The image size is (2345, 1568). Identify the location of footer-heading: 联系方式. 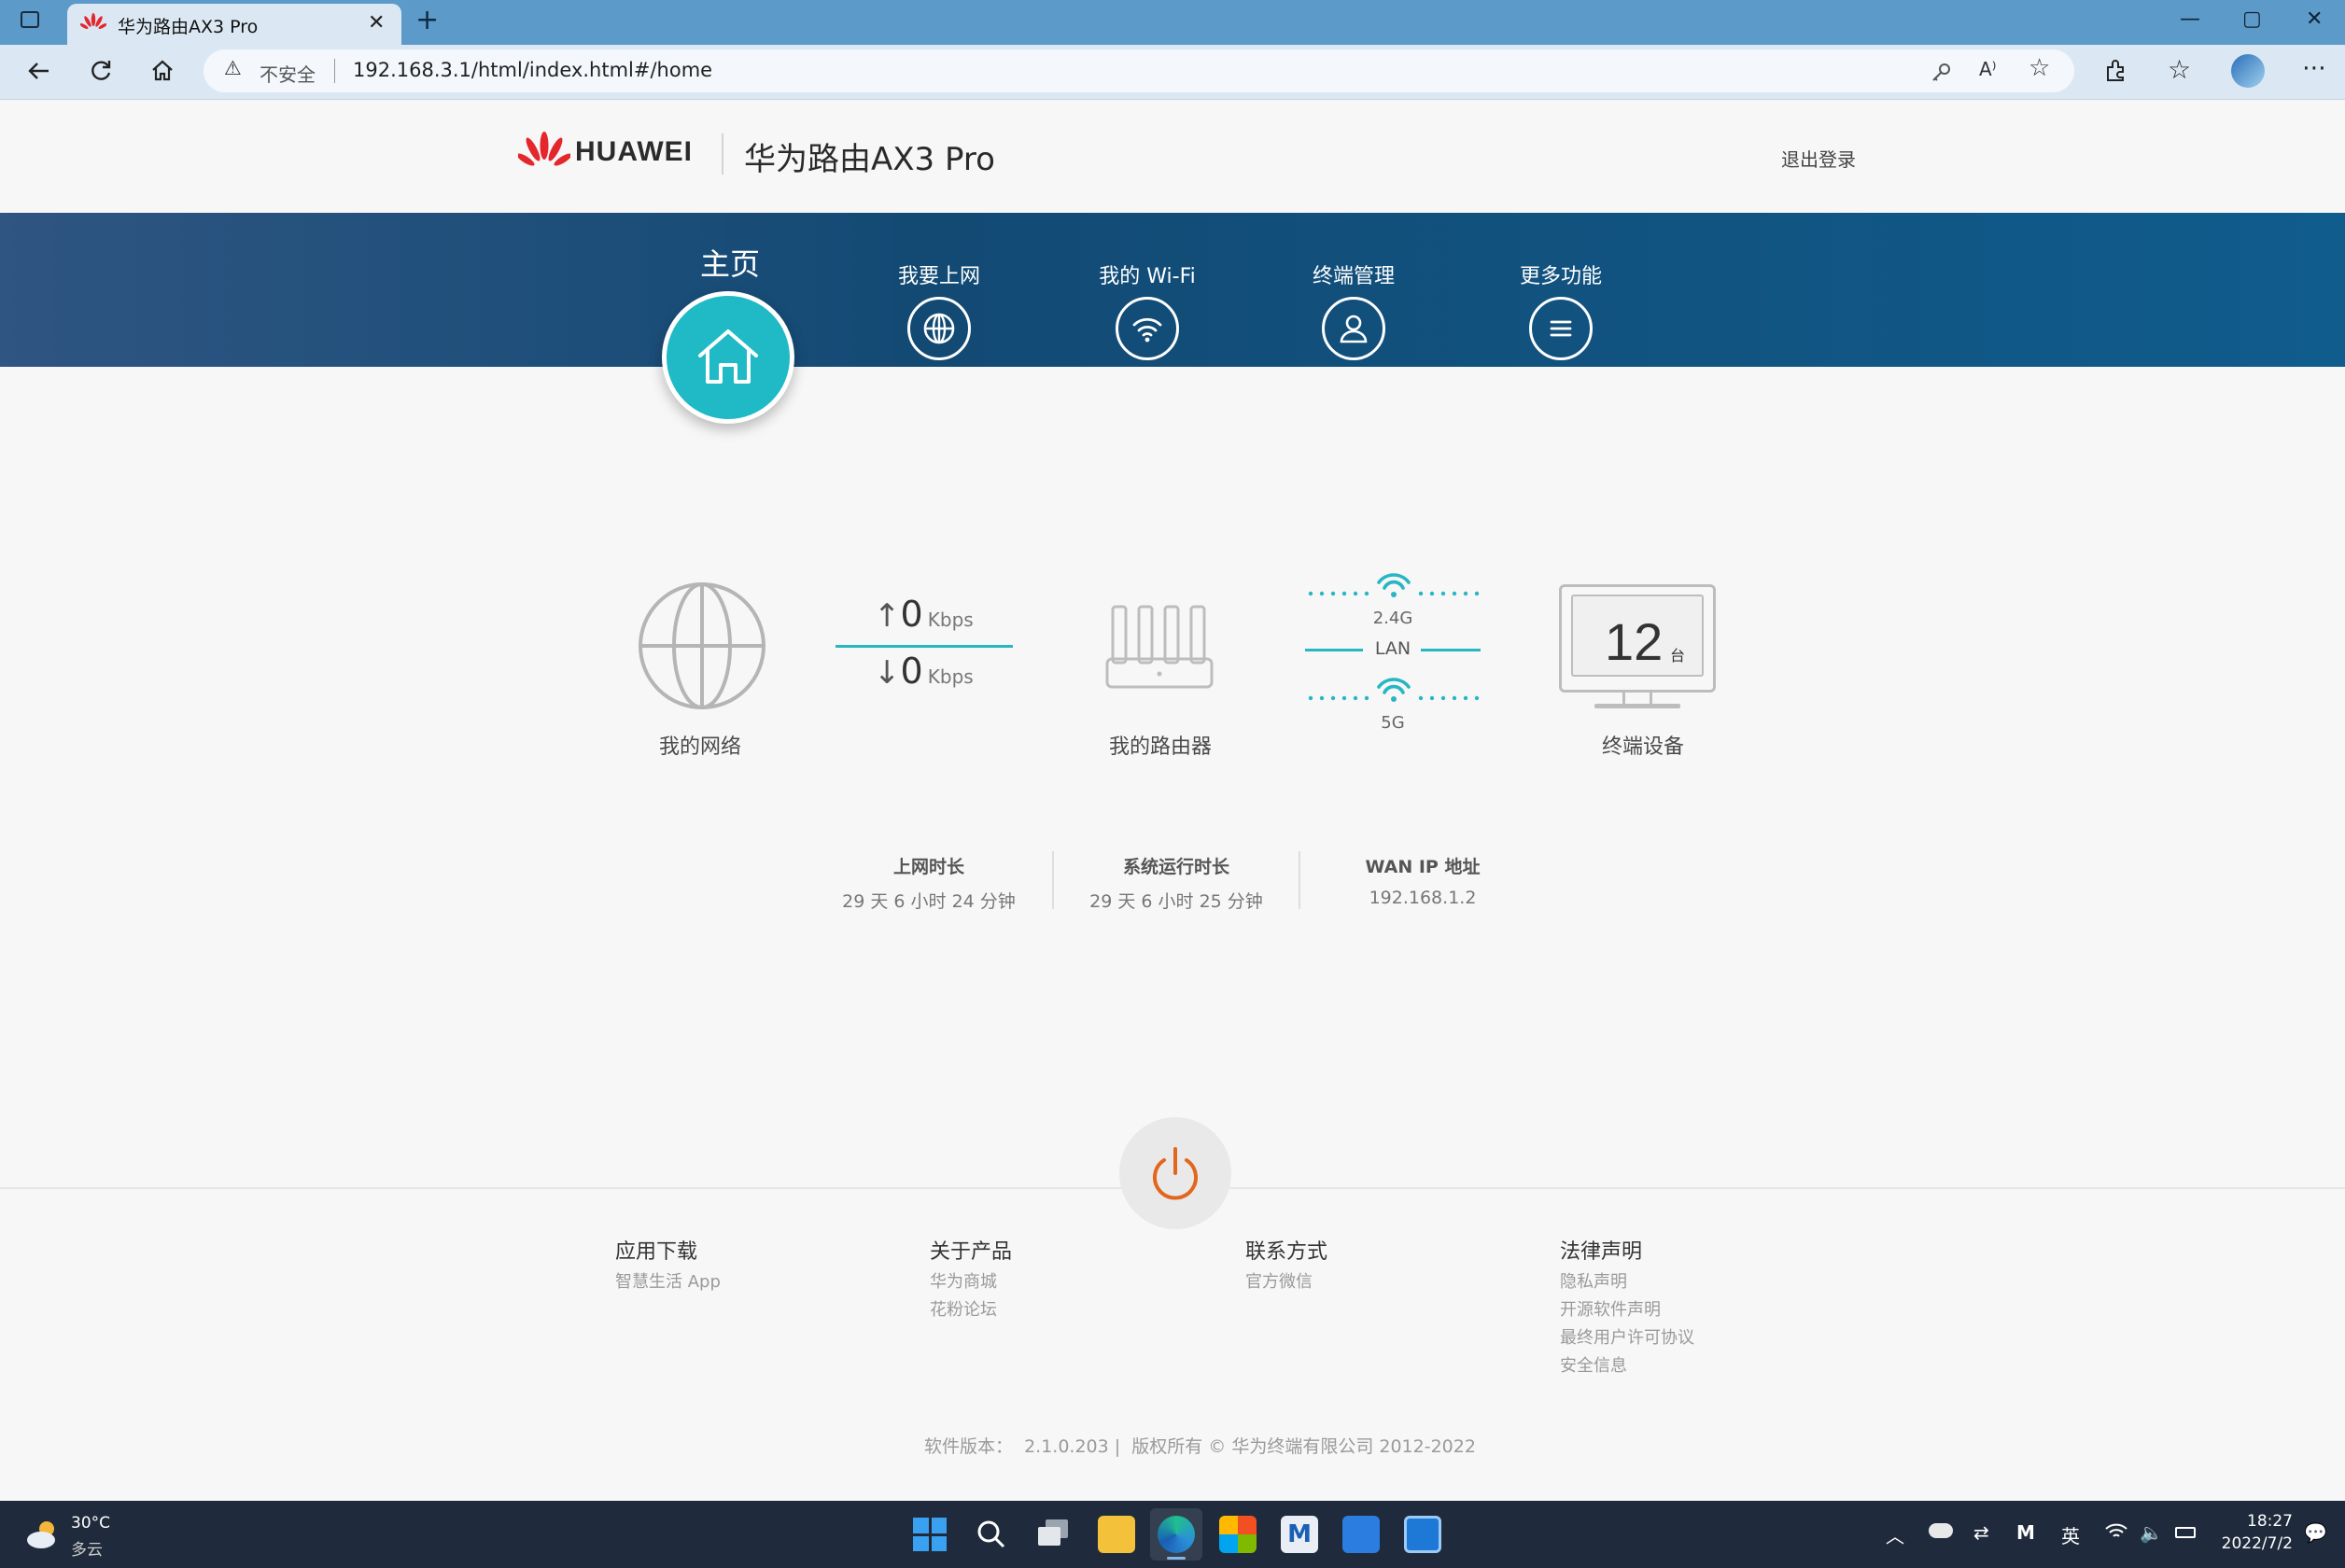
(1287, 1252).